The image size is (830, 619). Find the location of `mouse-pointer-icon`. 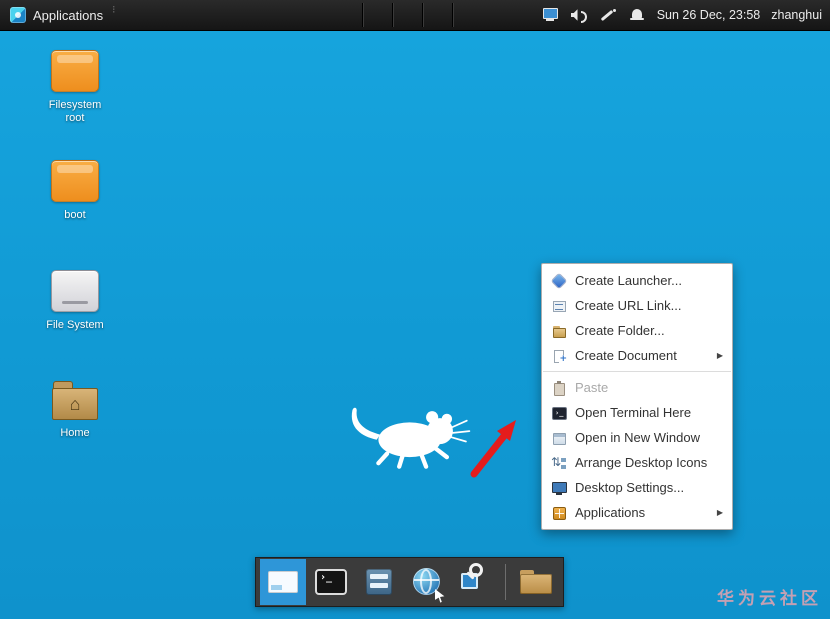

mouse-pointer-icon is located at coordinates (440, 596).